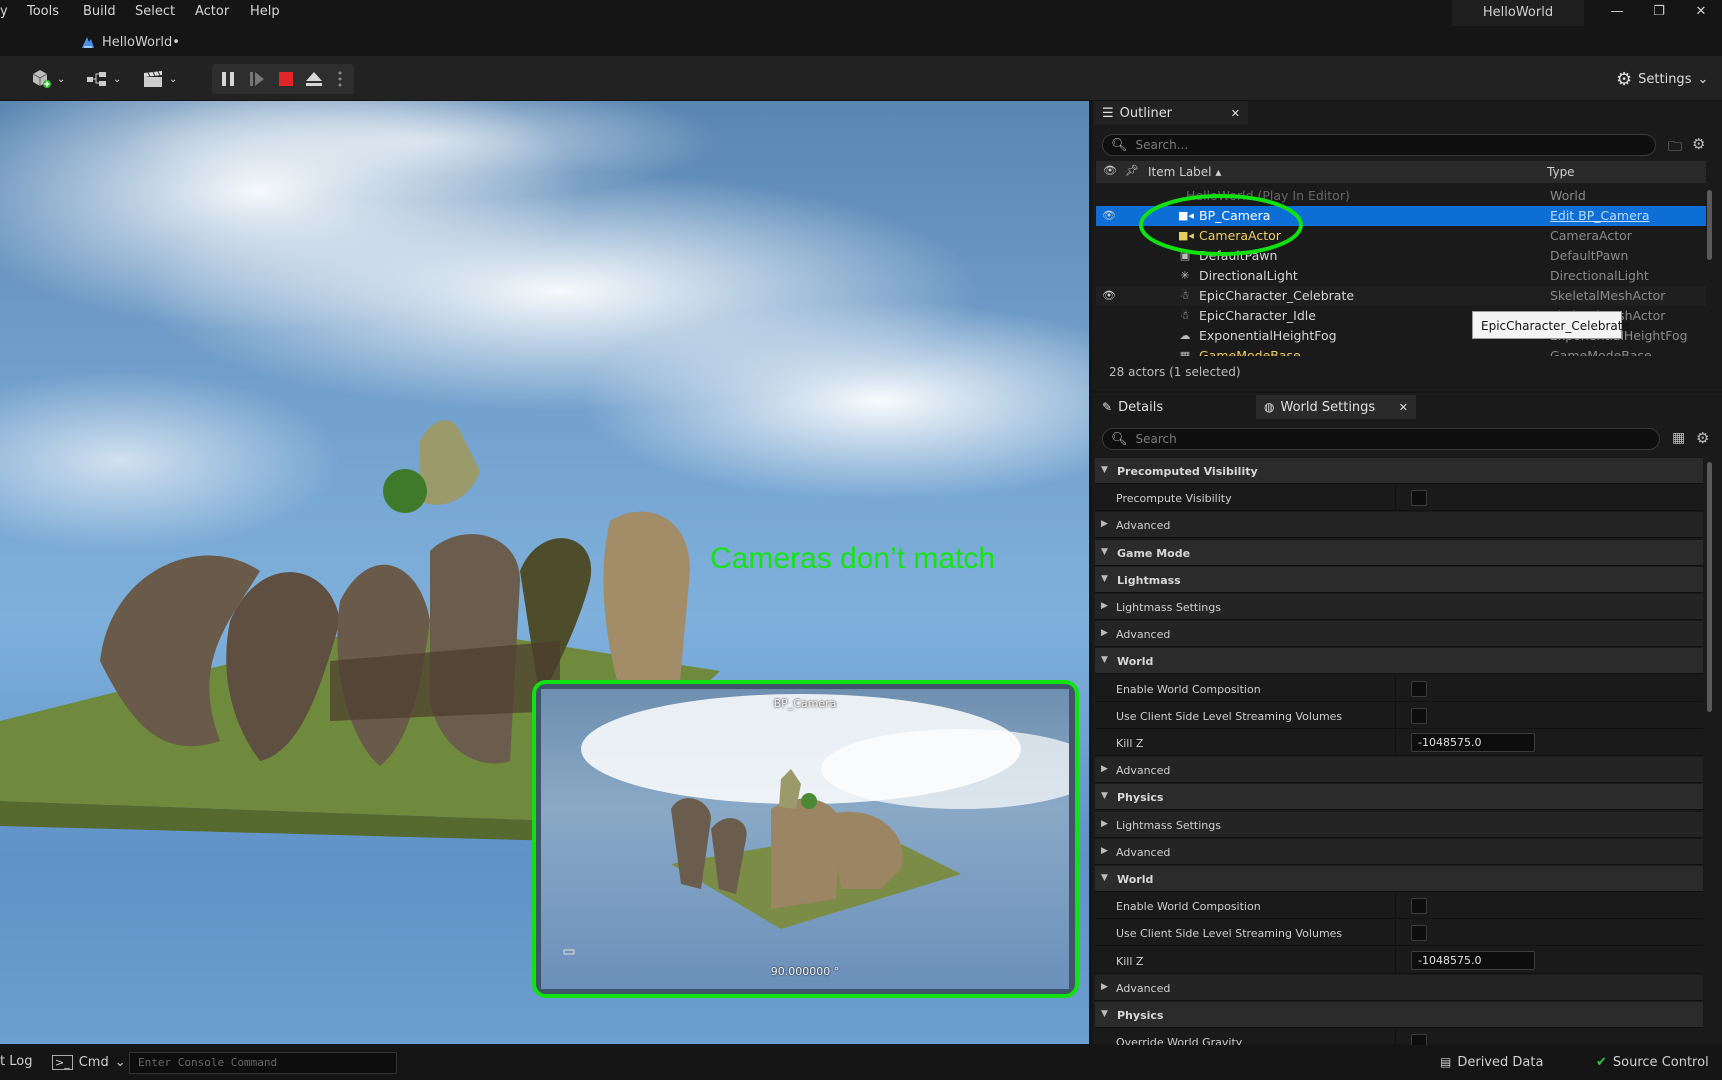  Describe the element at coordinates (103, 79) in the screenshot. I see `blueprint-button: ⌄` at that location.